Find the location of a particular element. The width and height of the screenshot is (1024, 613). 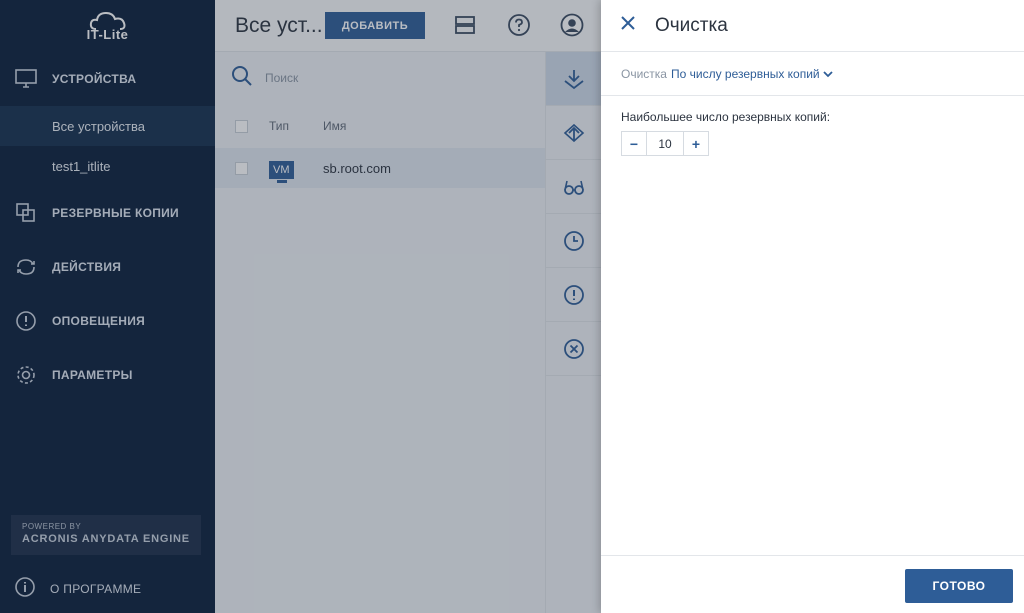

breadcrumb: Очистка По числу резервных копий is located at coordinates (812, 74).